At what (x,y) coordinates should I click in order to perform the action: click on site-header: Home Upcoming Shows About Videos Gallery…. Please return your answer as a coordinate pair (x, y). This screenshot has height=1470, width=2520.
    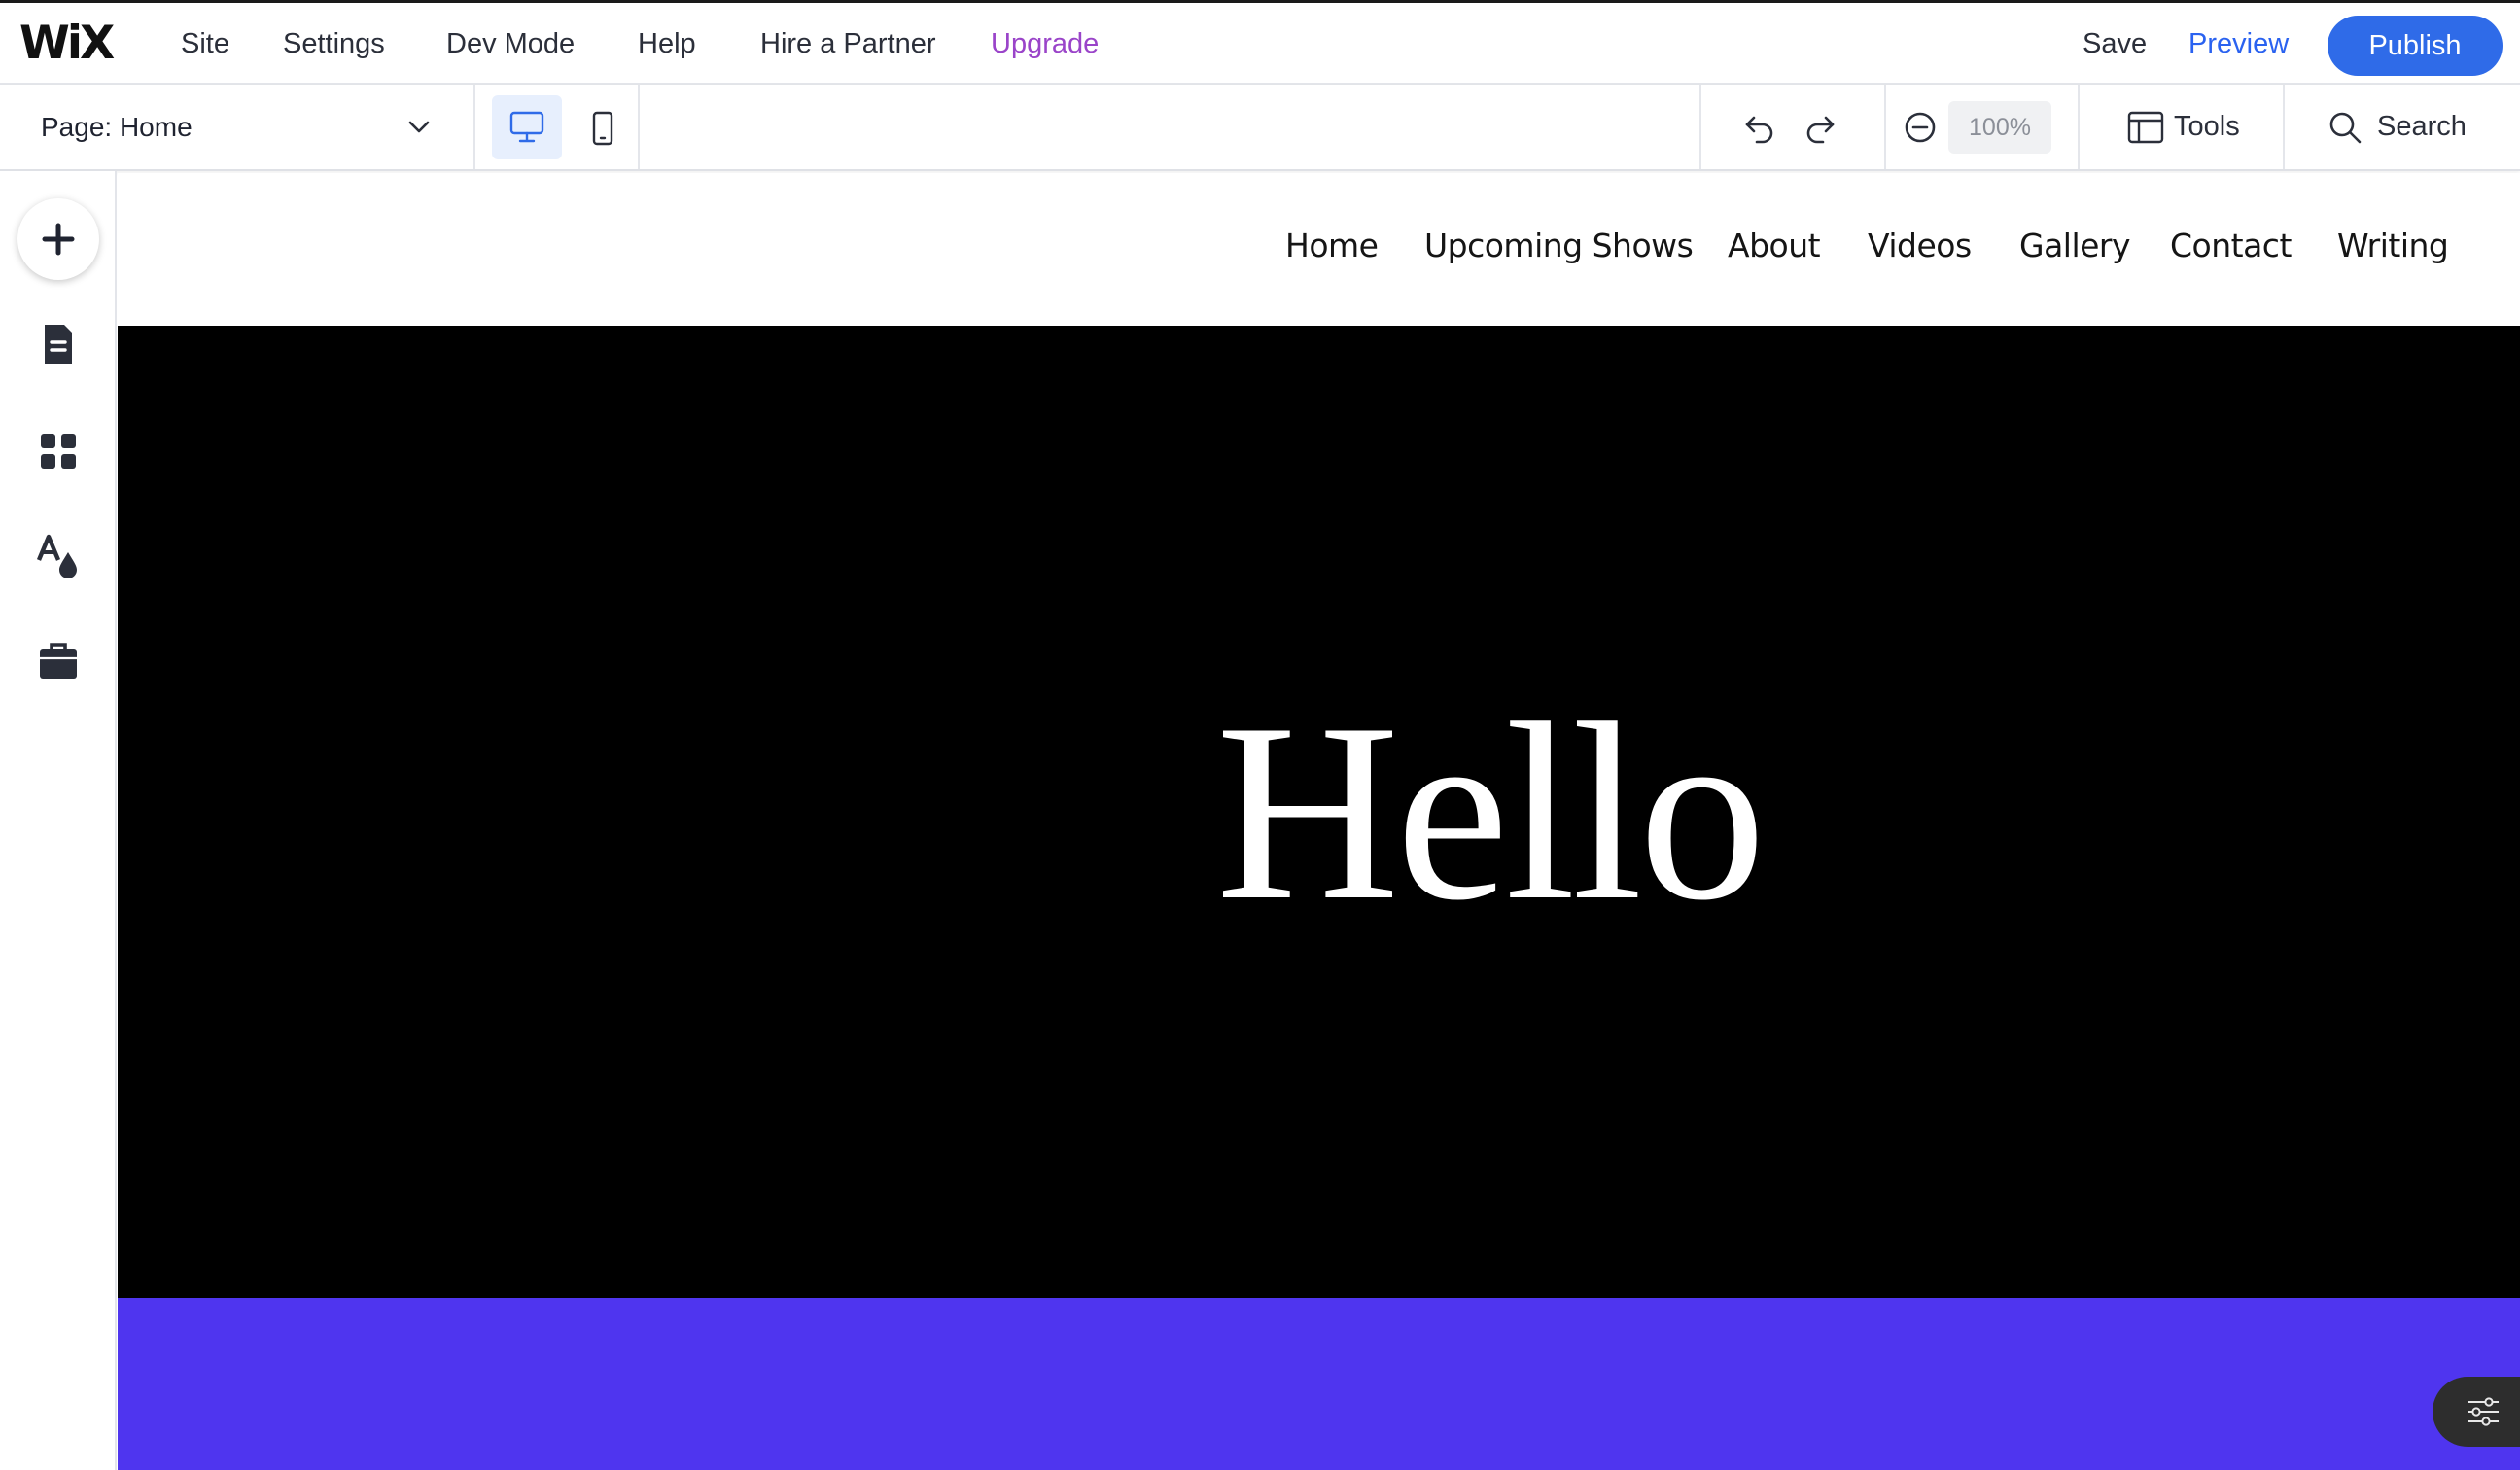
    Looking at the image, I should click on (1319, 249).